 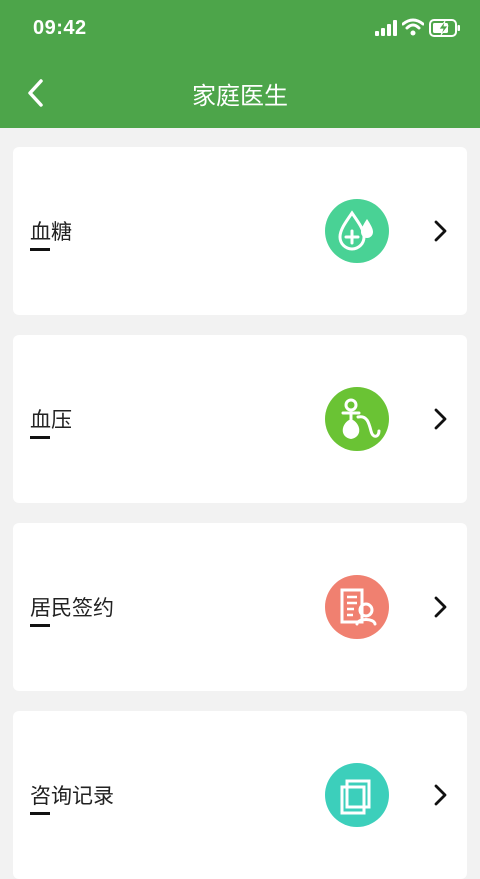 I want to click on blood-drop-plus-icon, so click(x=357, y=231).